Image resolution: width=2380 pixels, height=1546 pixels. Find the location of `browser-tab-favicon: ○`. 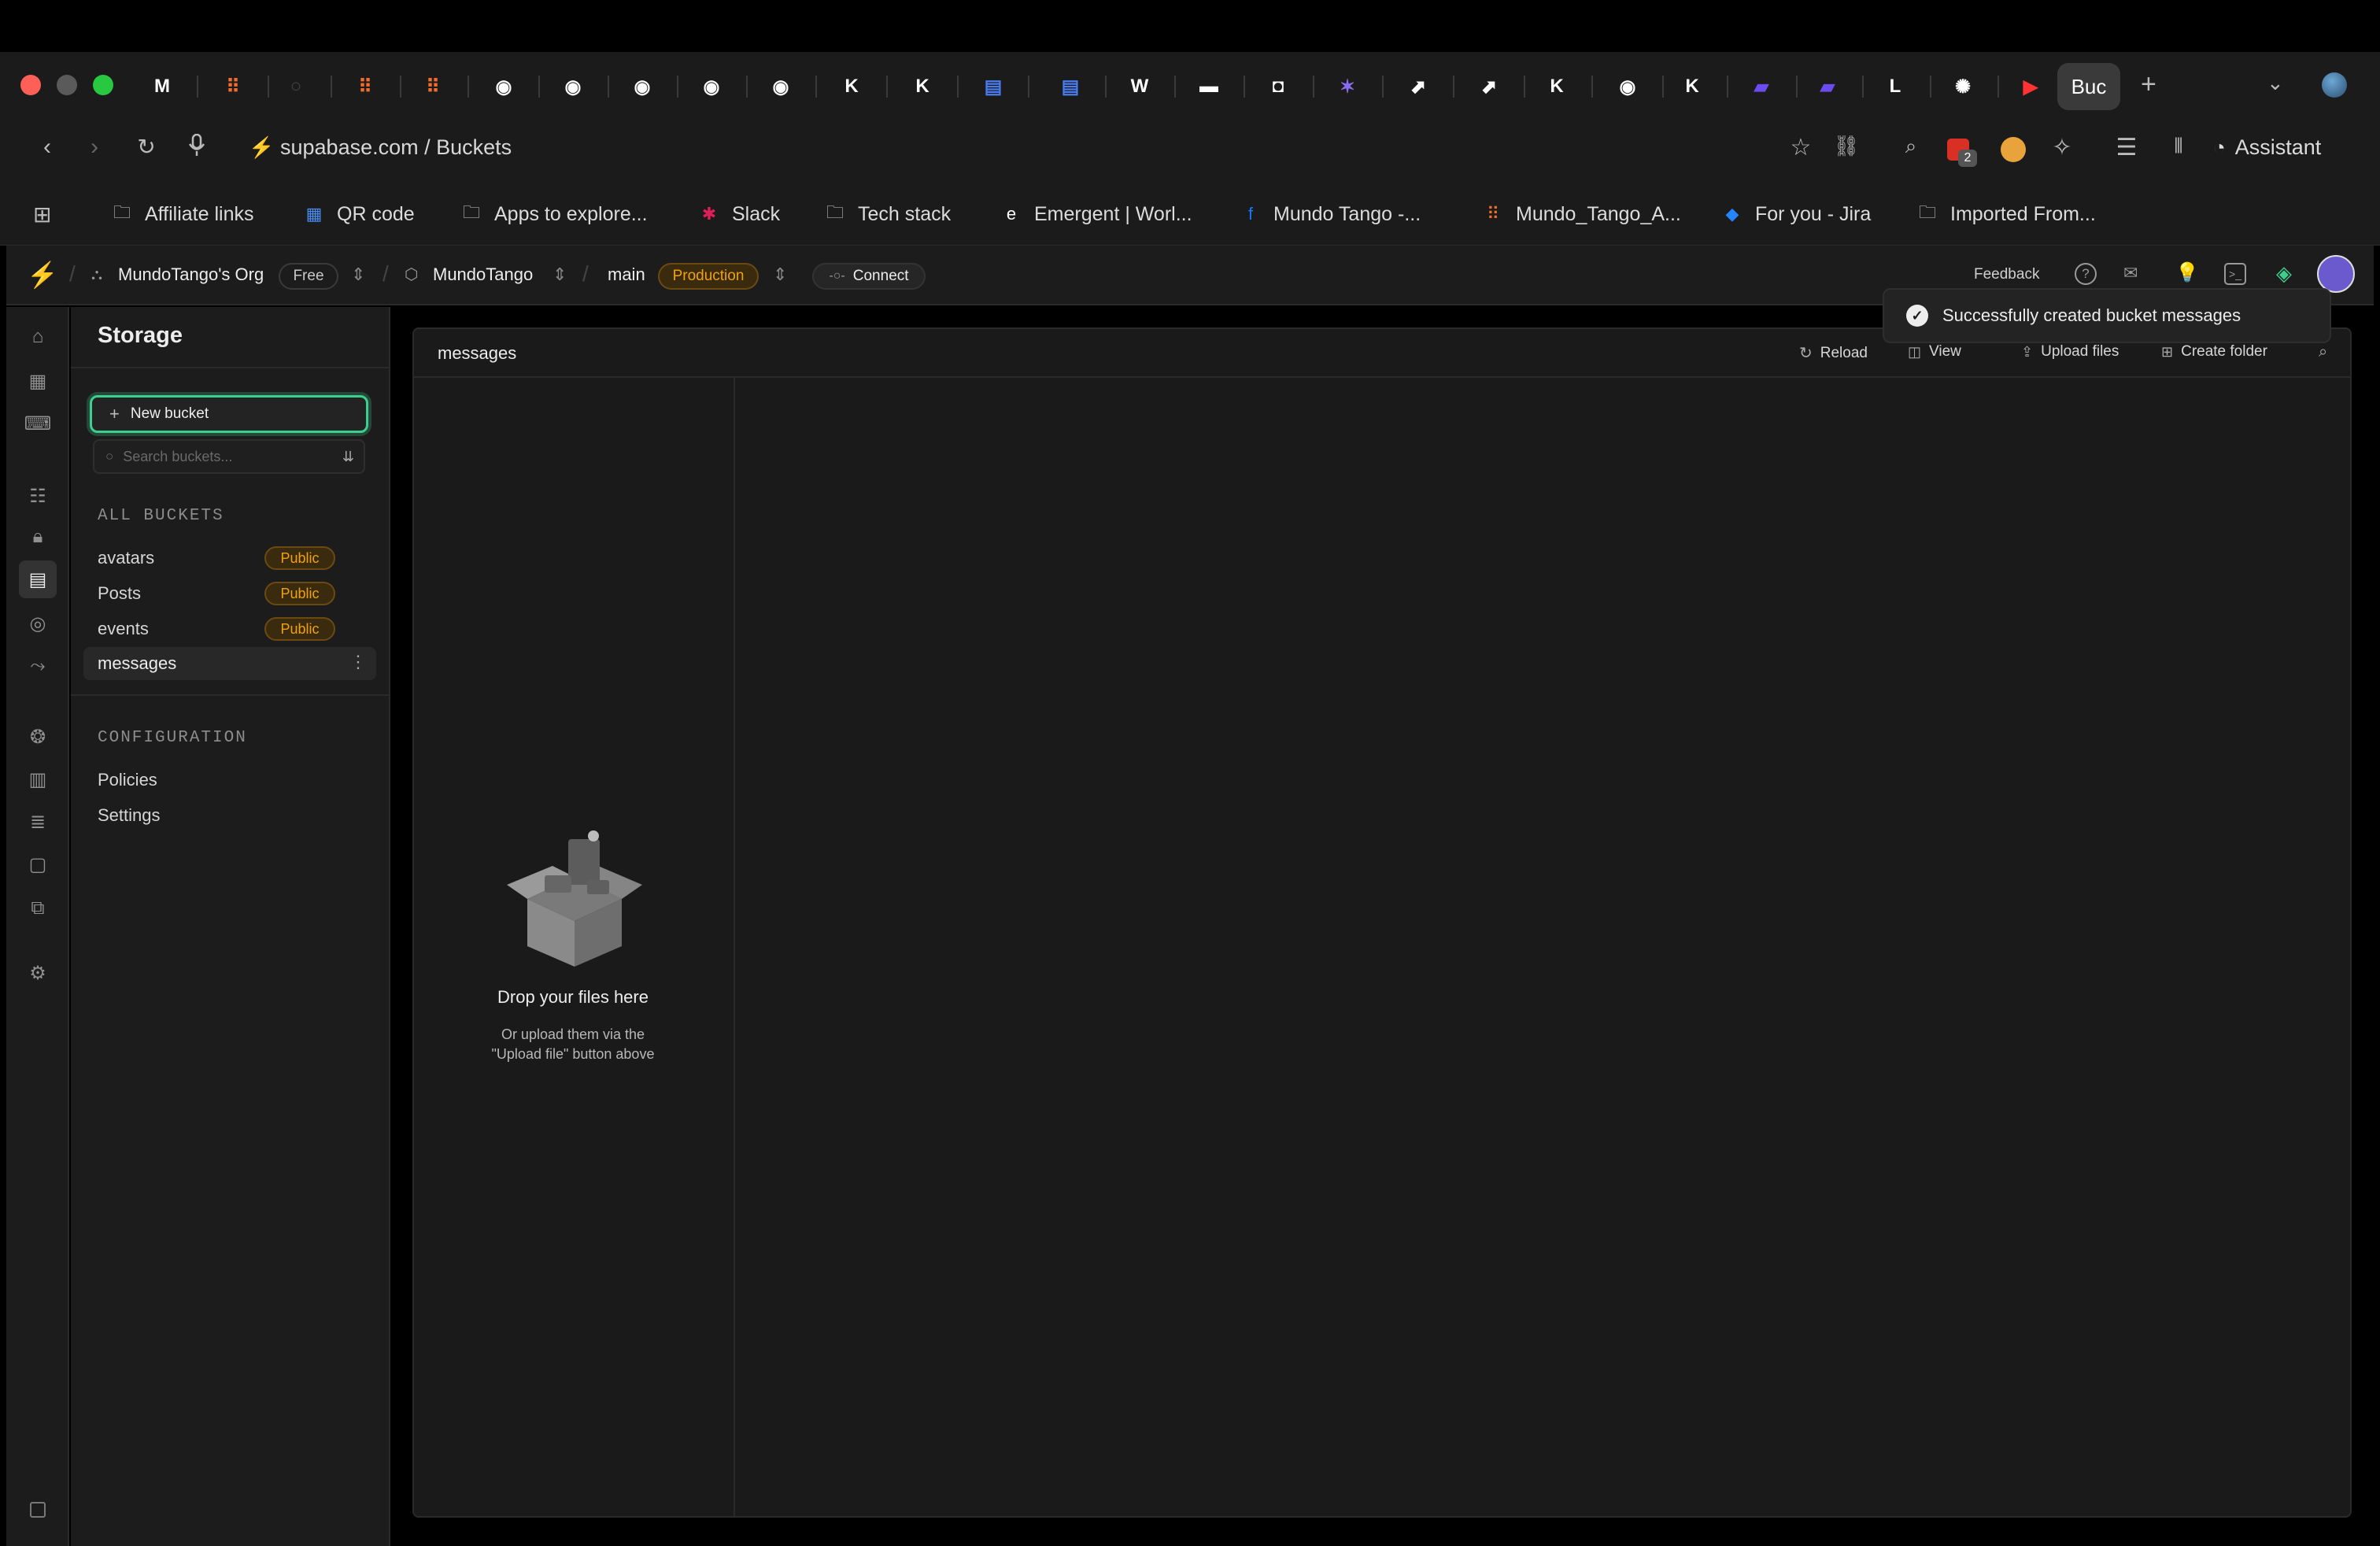

browser-tab-favicon: ○ is located at coordinates (296, 86).